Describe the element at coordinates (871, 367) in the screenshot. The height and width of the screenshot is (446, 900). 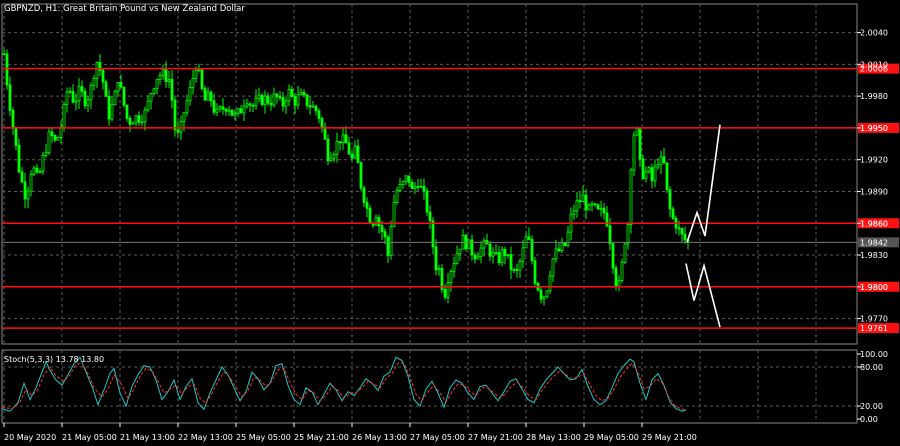
I see `stoch-tick-label: 80.00` at that location.